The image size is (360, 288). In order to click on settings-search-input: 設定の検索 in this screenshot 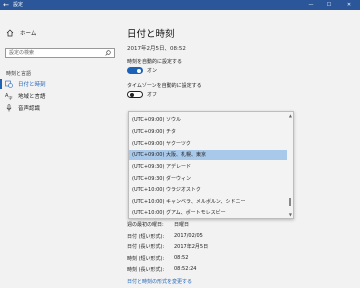, I will do `click(60, 53)`.